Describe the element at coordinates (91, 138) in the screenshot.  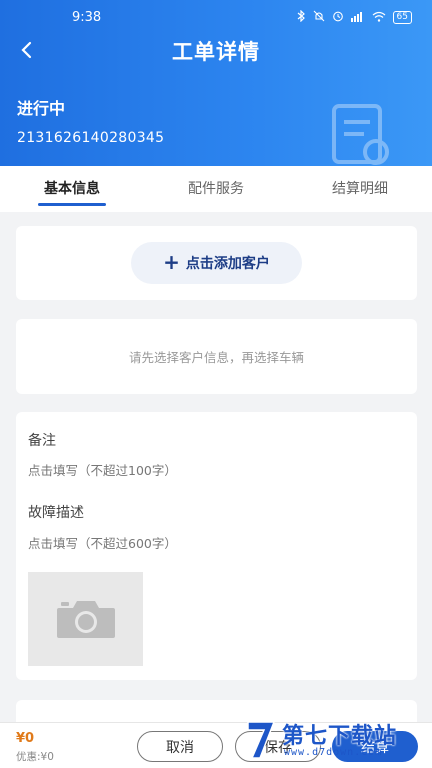
I see `order-number: 2131626140280345` at that location.